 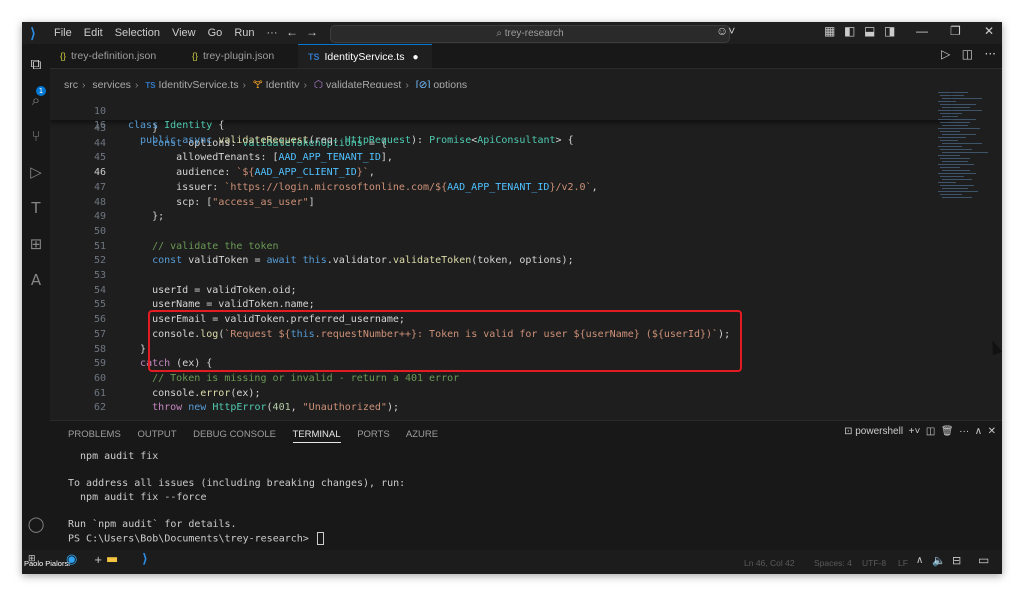 I want to click on code-line: 54 userId = validToken.oid;, so click(x=490, y=291).